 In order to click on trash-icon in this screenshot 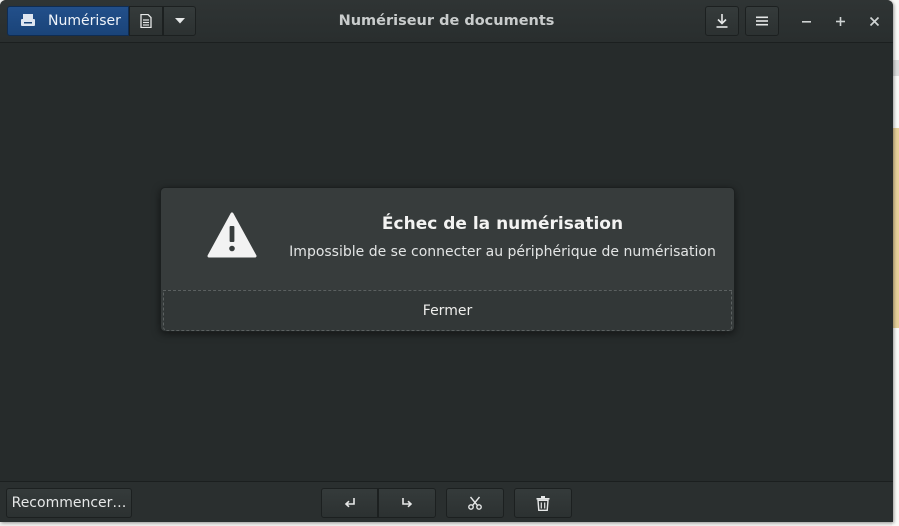, I will do `click(543, 503)`.